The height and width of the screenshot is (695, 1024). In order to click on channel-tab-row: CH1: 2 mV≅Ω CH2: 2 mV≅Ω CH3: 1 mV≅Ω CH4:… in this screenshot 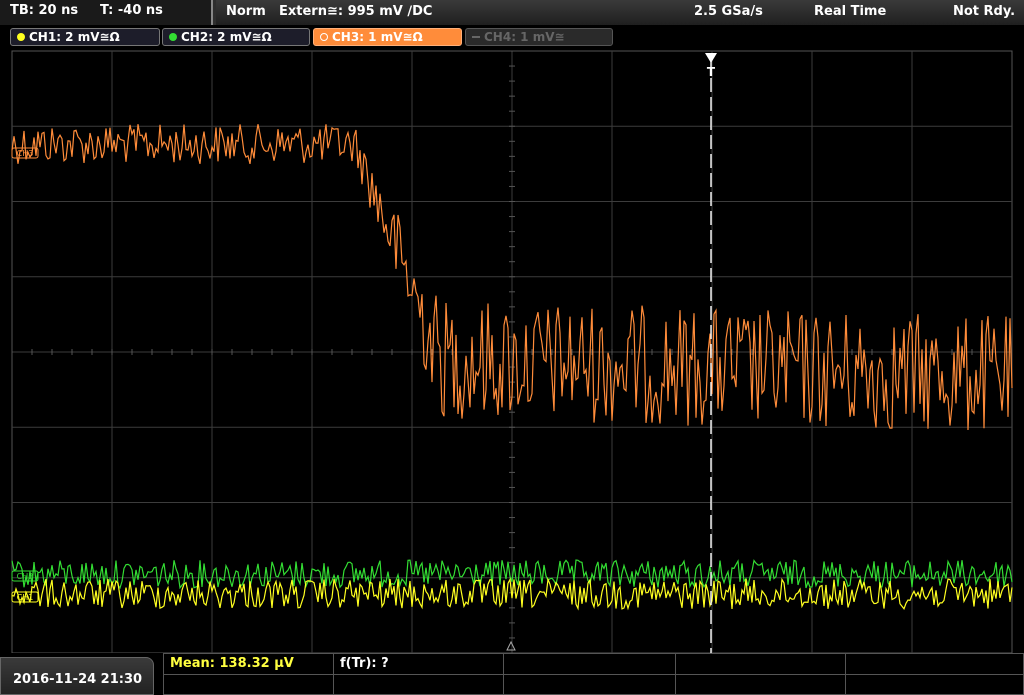, I will do `click(512, 37)`.